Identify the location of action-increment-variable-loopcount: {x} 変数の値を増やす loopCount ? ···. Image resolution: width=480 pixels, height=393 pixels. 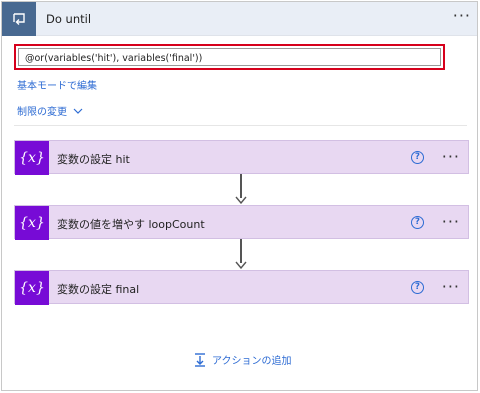
(241, 222).